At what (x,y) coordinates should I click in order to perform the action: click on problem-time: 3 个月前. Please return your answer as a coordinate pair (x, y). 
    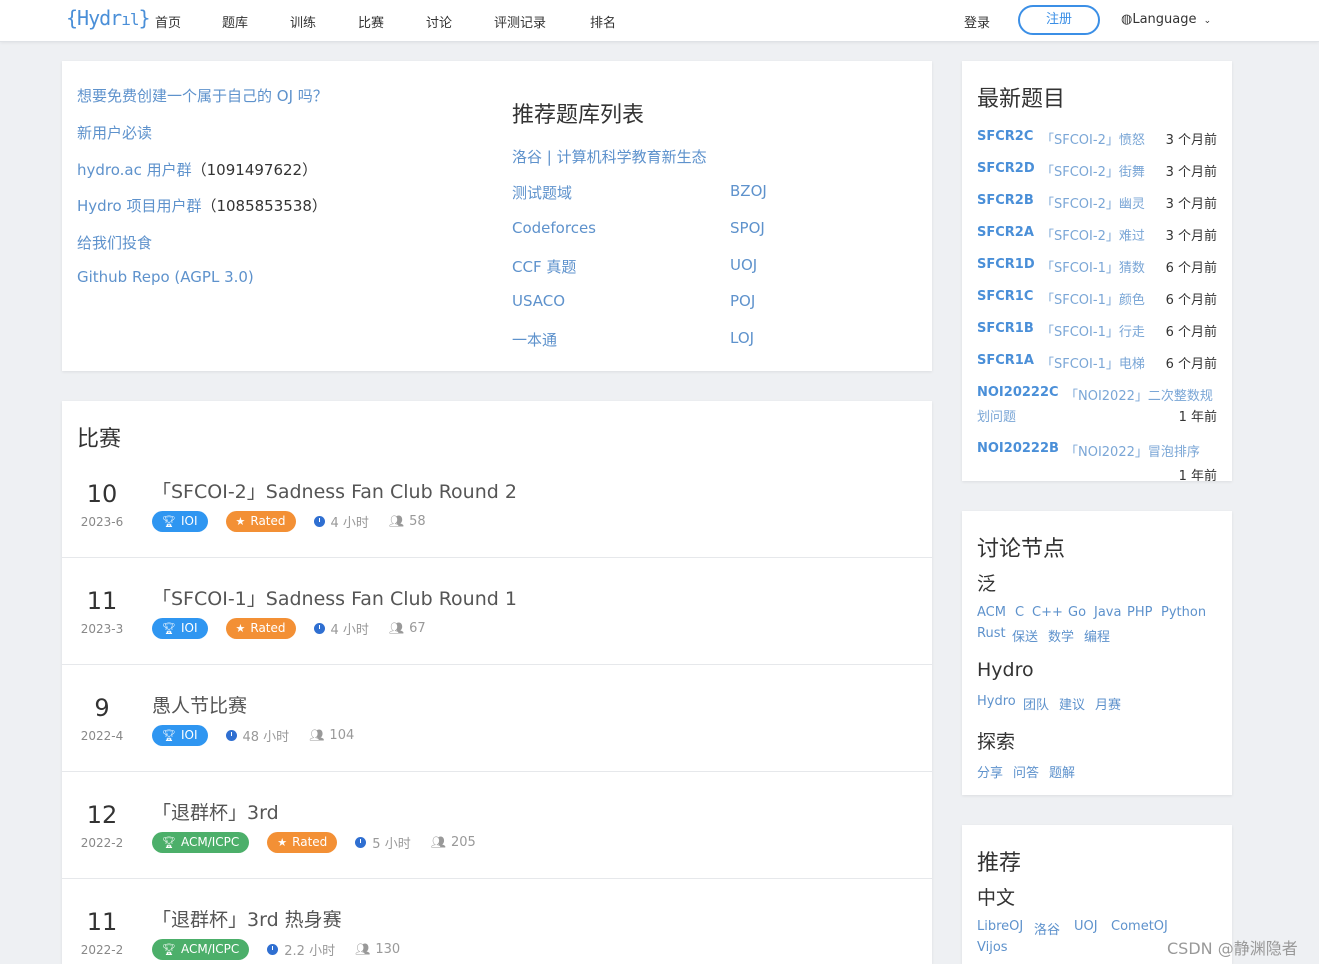
    Looking at the image, I should click on (1191, 172).